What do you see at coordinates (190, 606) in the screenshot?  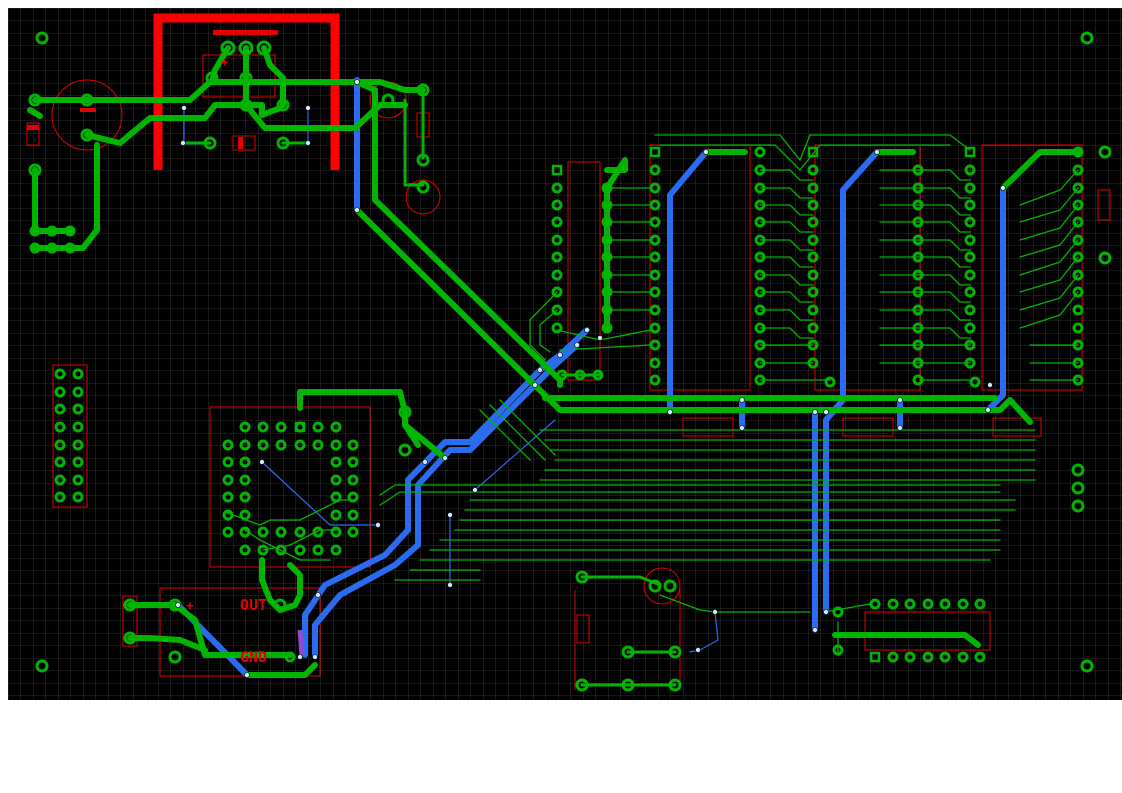 I see `plus-label-output: +` at bounding box center [190, 606].